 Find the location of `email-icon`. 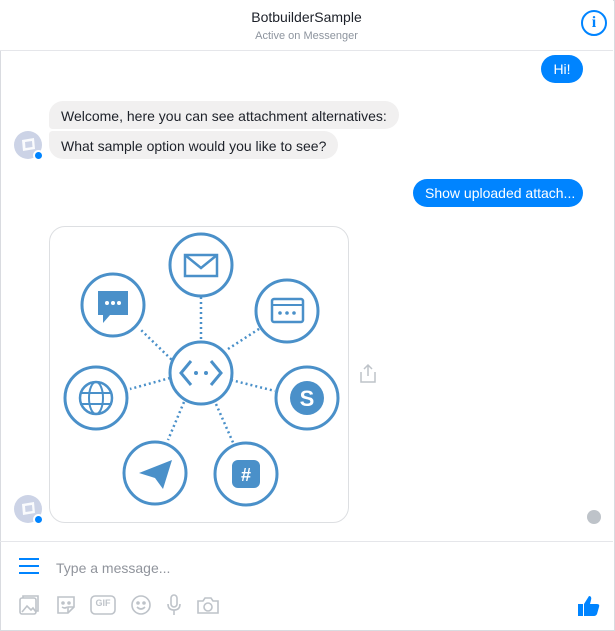

email-icon is located at coordinates (201, 265).